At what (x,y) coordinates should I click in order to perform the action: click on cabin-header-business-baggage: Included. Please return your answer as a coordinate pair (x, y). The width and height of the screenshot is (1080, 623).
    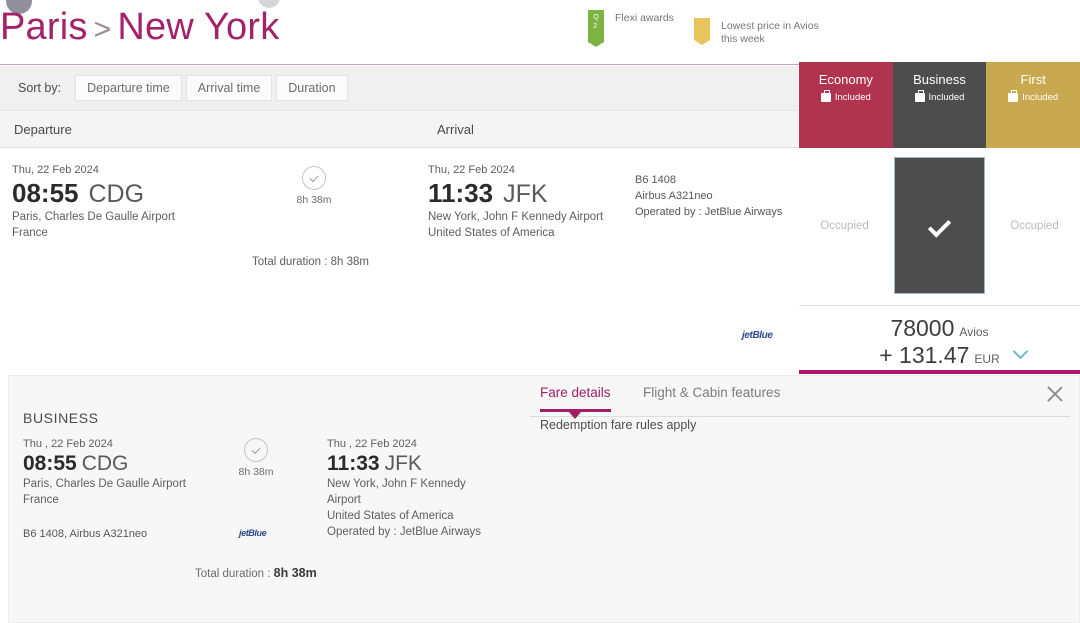
    Looking at the image, I should click on (939, 96).